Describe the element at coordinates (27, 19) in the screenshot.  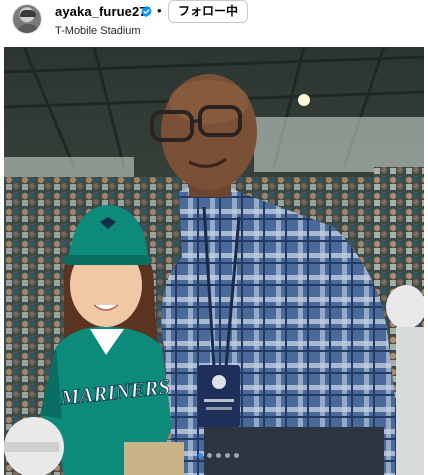
I see `avatar` at that location.